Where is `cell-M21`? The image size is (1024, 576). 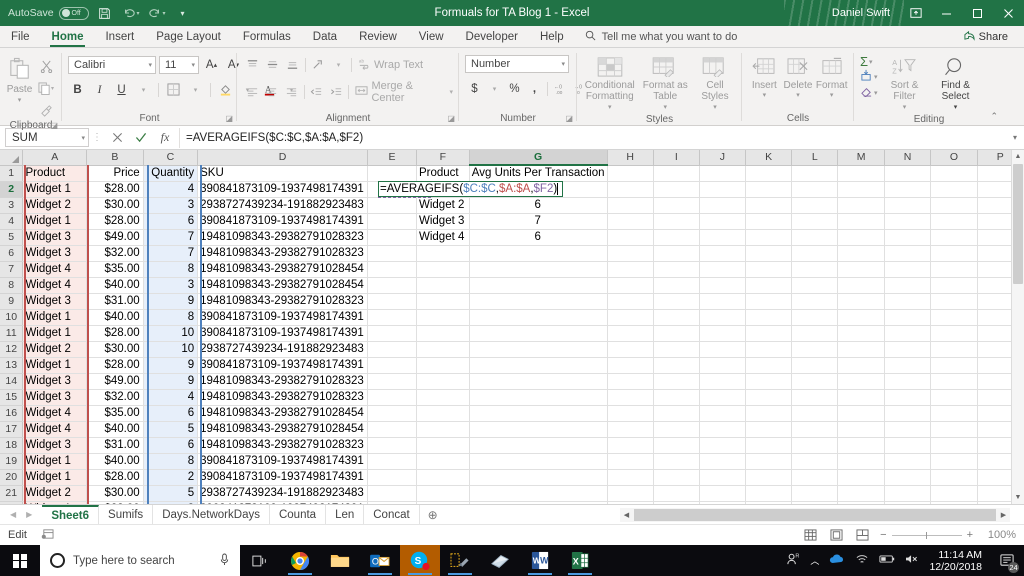 cell-M21 is located at coordinates (861, 493).